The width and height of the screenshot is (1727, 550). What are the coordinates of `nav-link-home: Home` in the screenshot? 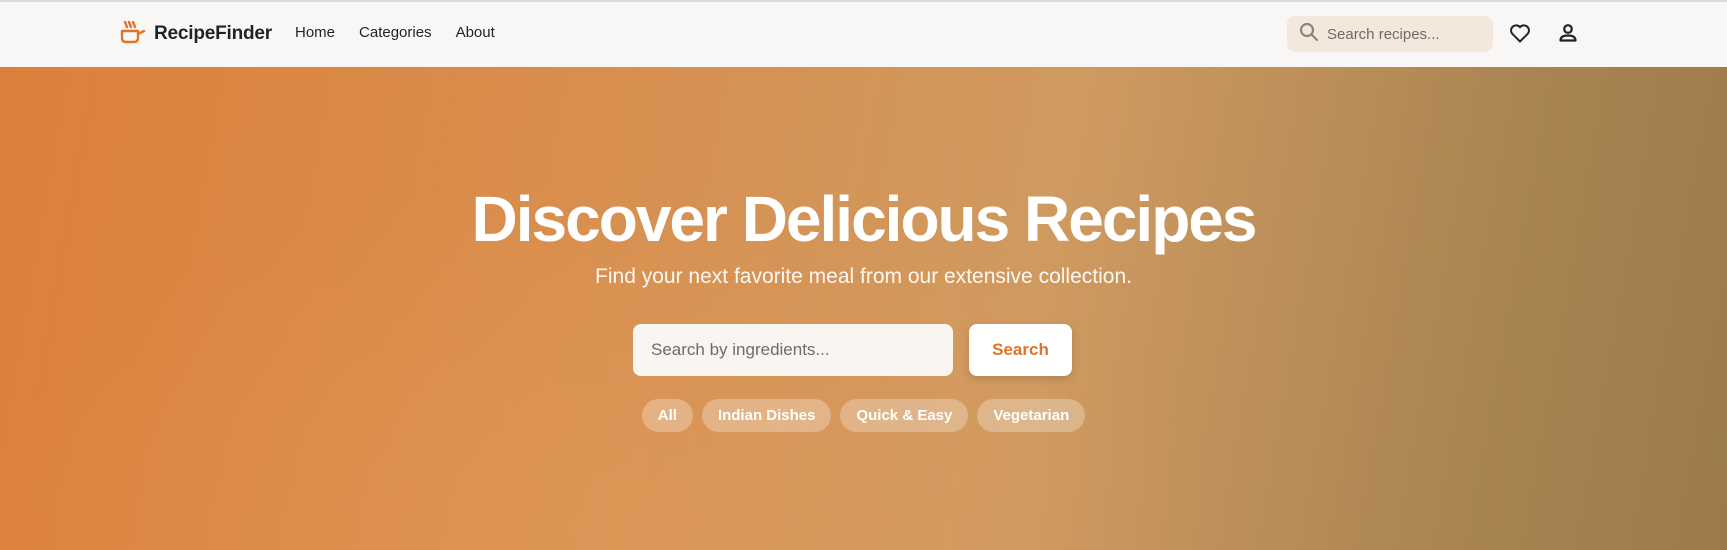 It's located at (315, 32).